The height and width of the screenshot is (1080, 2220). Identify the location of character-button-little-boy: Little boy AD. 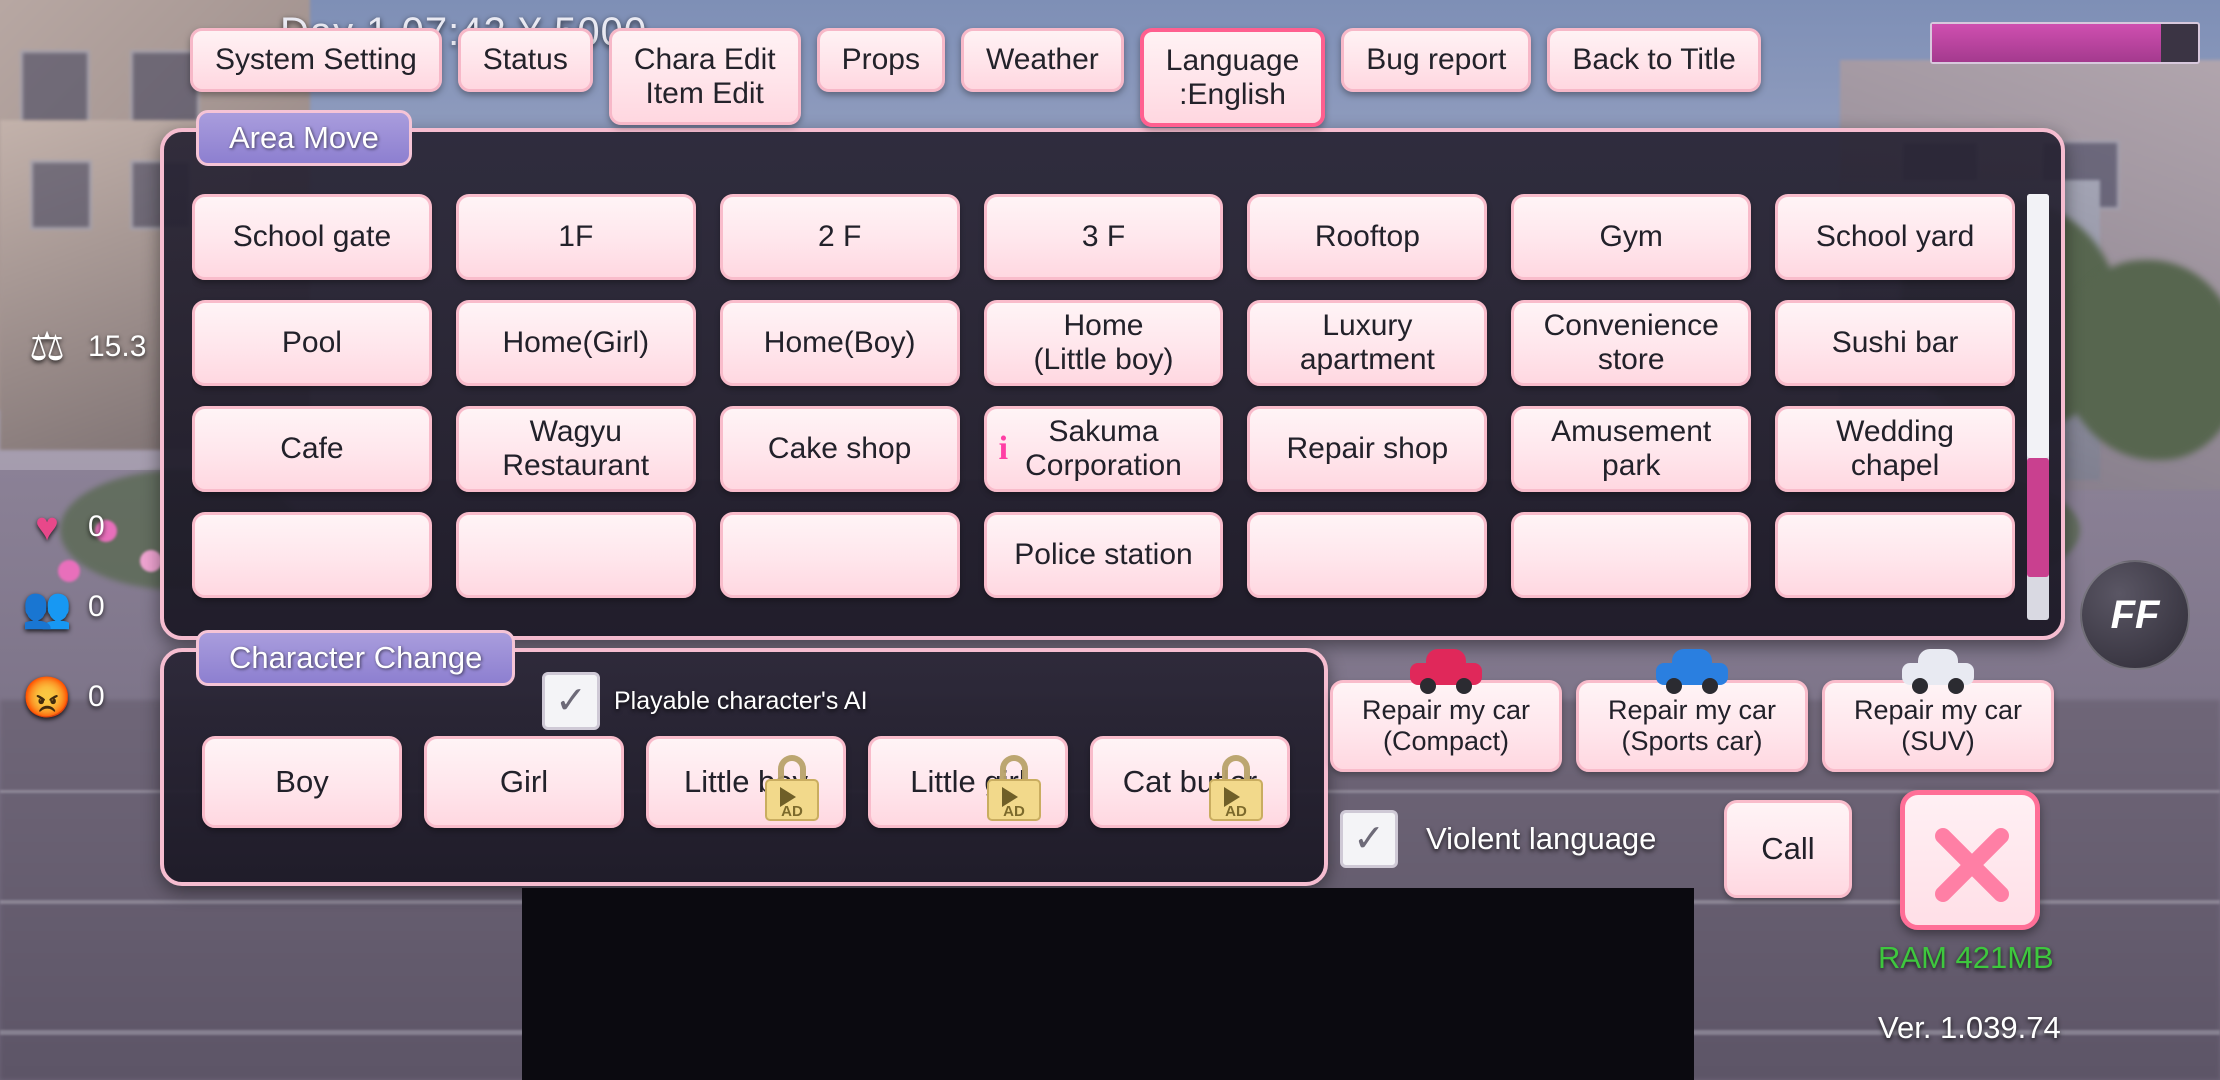
(746, 782).